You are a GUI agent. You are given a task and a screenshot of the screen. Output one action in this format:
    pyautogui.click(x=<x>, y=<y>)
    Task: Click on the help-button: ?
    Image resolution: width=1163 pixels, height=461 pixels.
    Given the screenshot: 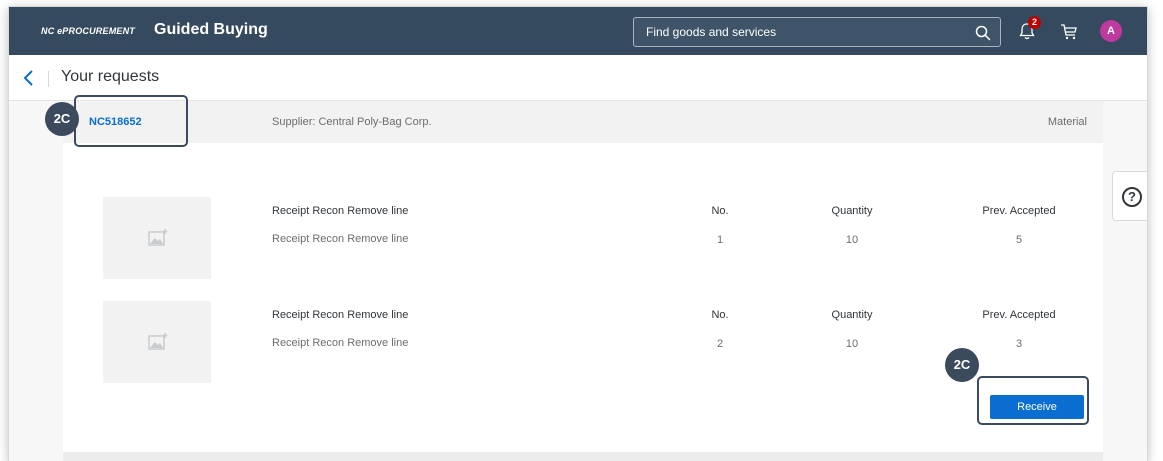 What is the action you would take?
    pyautogui.click(x=1129, y=196)
    